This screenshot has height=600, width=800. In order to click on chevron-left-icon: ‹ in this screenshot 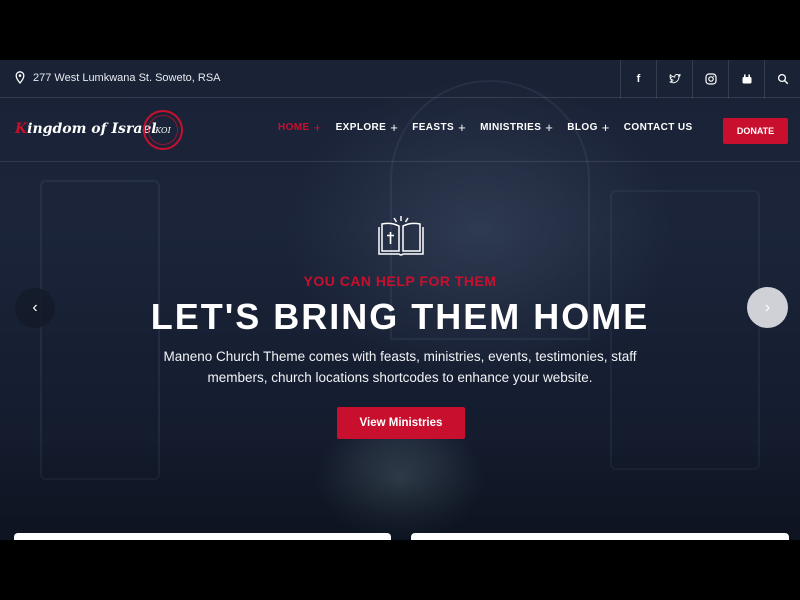, I will do `click(35, 307)`.